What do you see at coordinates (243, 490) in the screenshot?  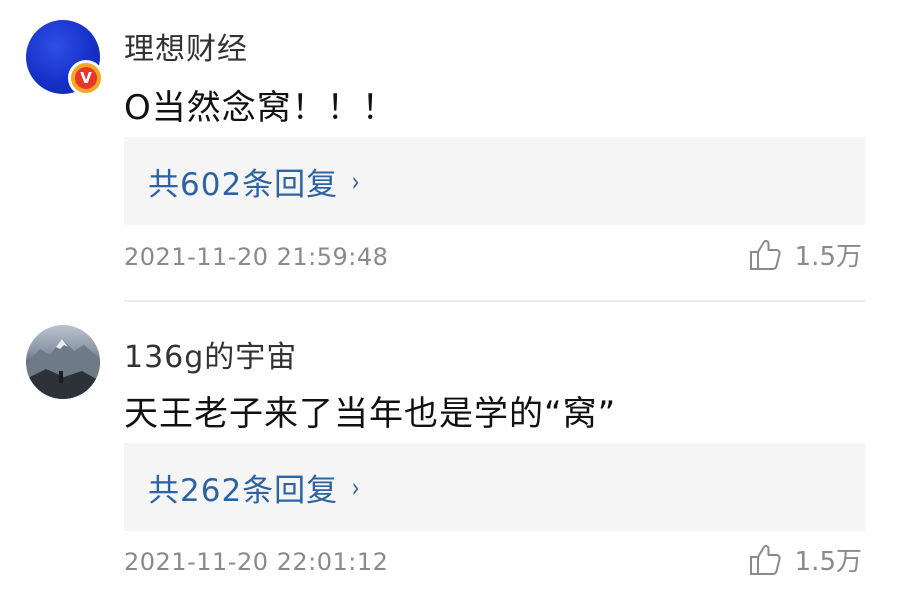 I see `reply-count-label: 共262条回复` at bounding box center [243, 490].